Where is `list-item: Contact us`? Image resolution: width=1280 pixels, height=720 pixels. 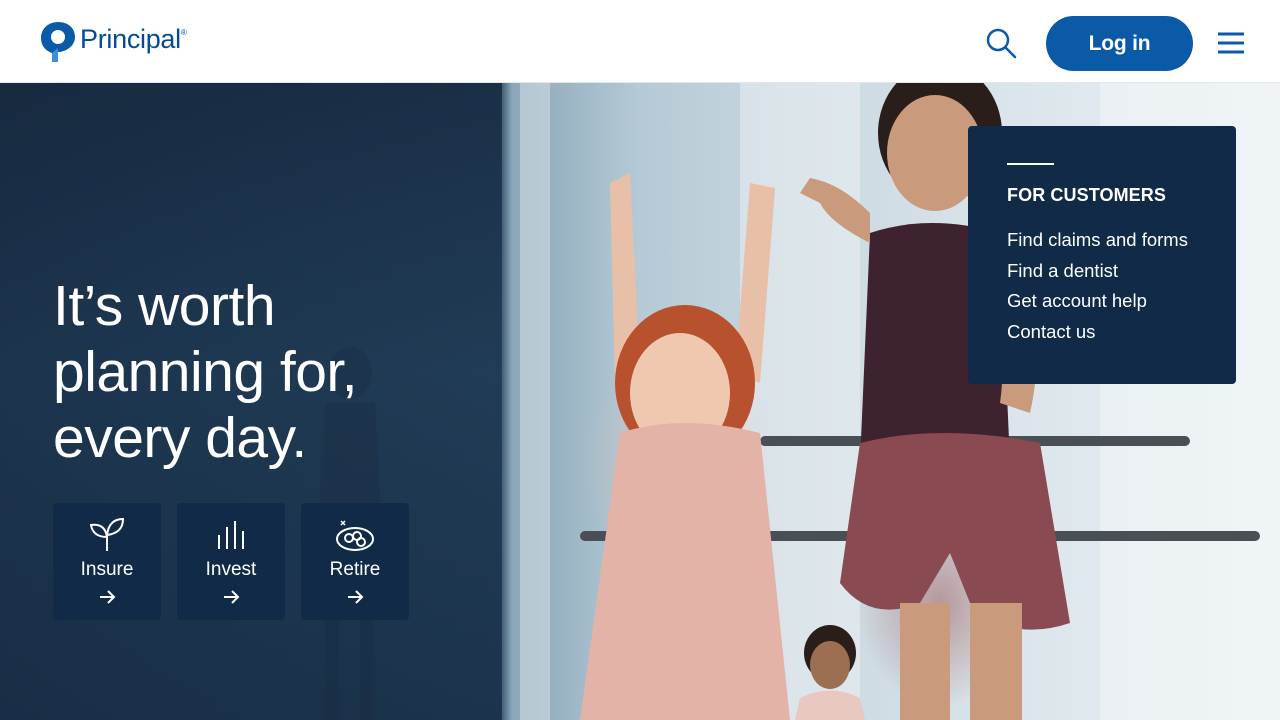
list-item: Contact us is located at coordinates (1097, 336).